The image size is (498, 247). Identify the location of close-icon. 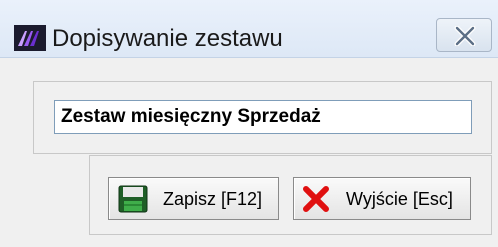
(465, 36).